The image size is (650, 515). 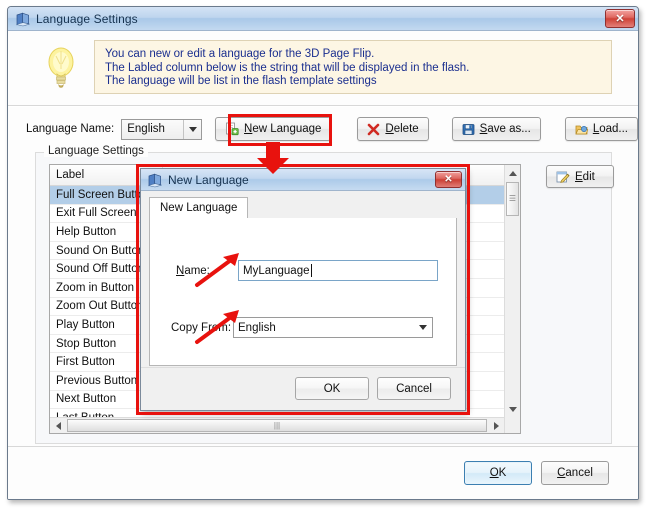 I want to click on dialog-footer: OK Cancel, so click(x=303, y=388).